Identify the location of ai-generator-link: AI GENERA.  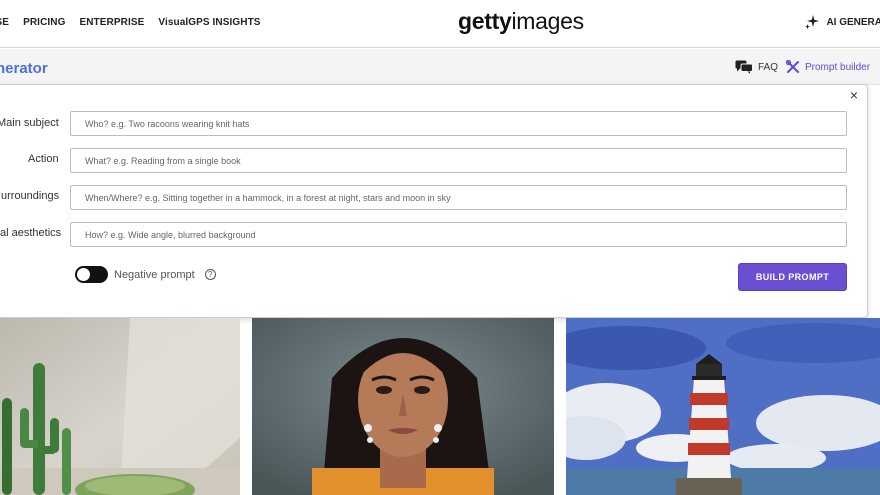
(842, 22).